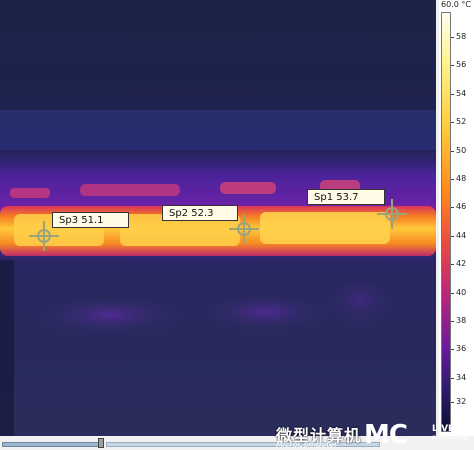  What do you see at coordinates (458, 93) in the screenshot?
I see `scale-tick: 54` at bounding box center [458, 93].